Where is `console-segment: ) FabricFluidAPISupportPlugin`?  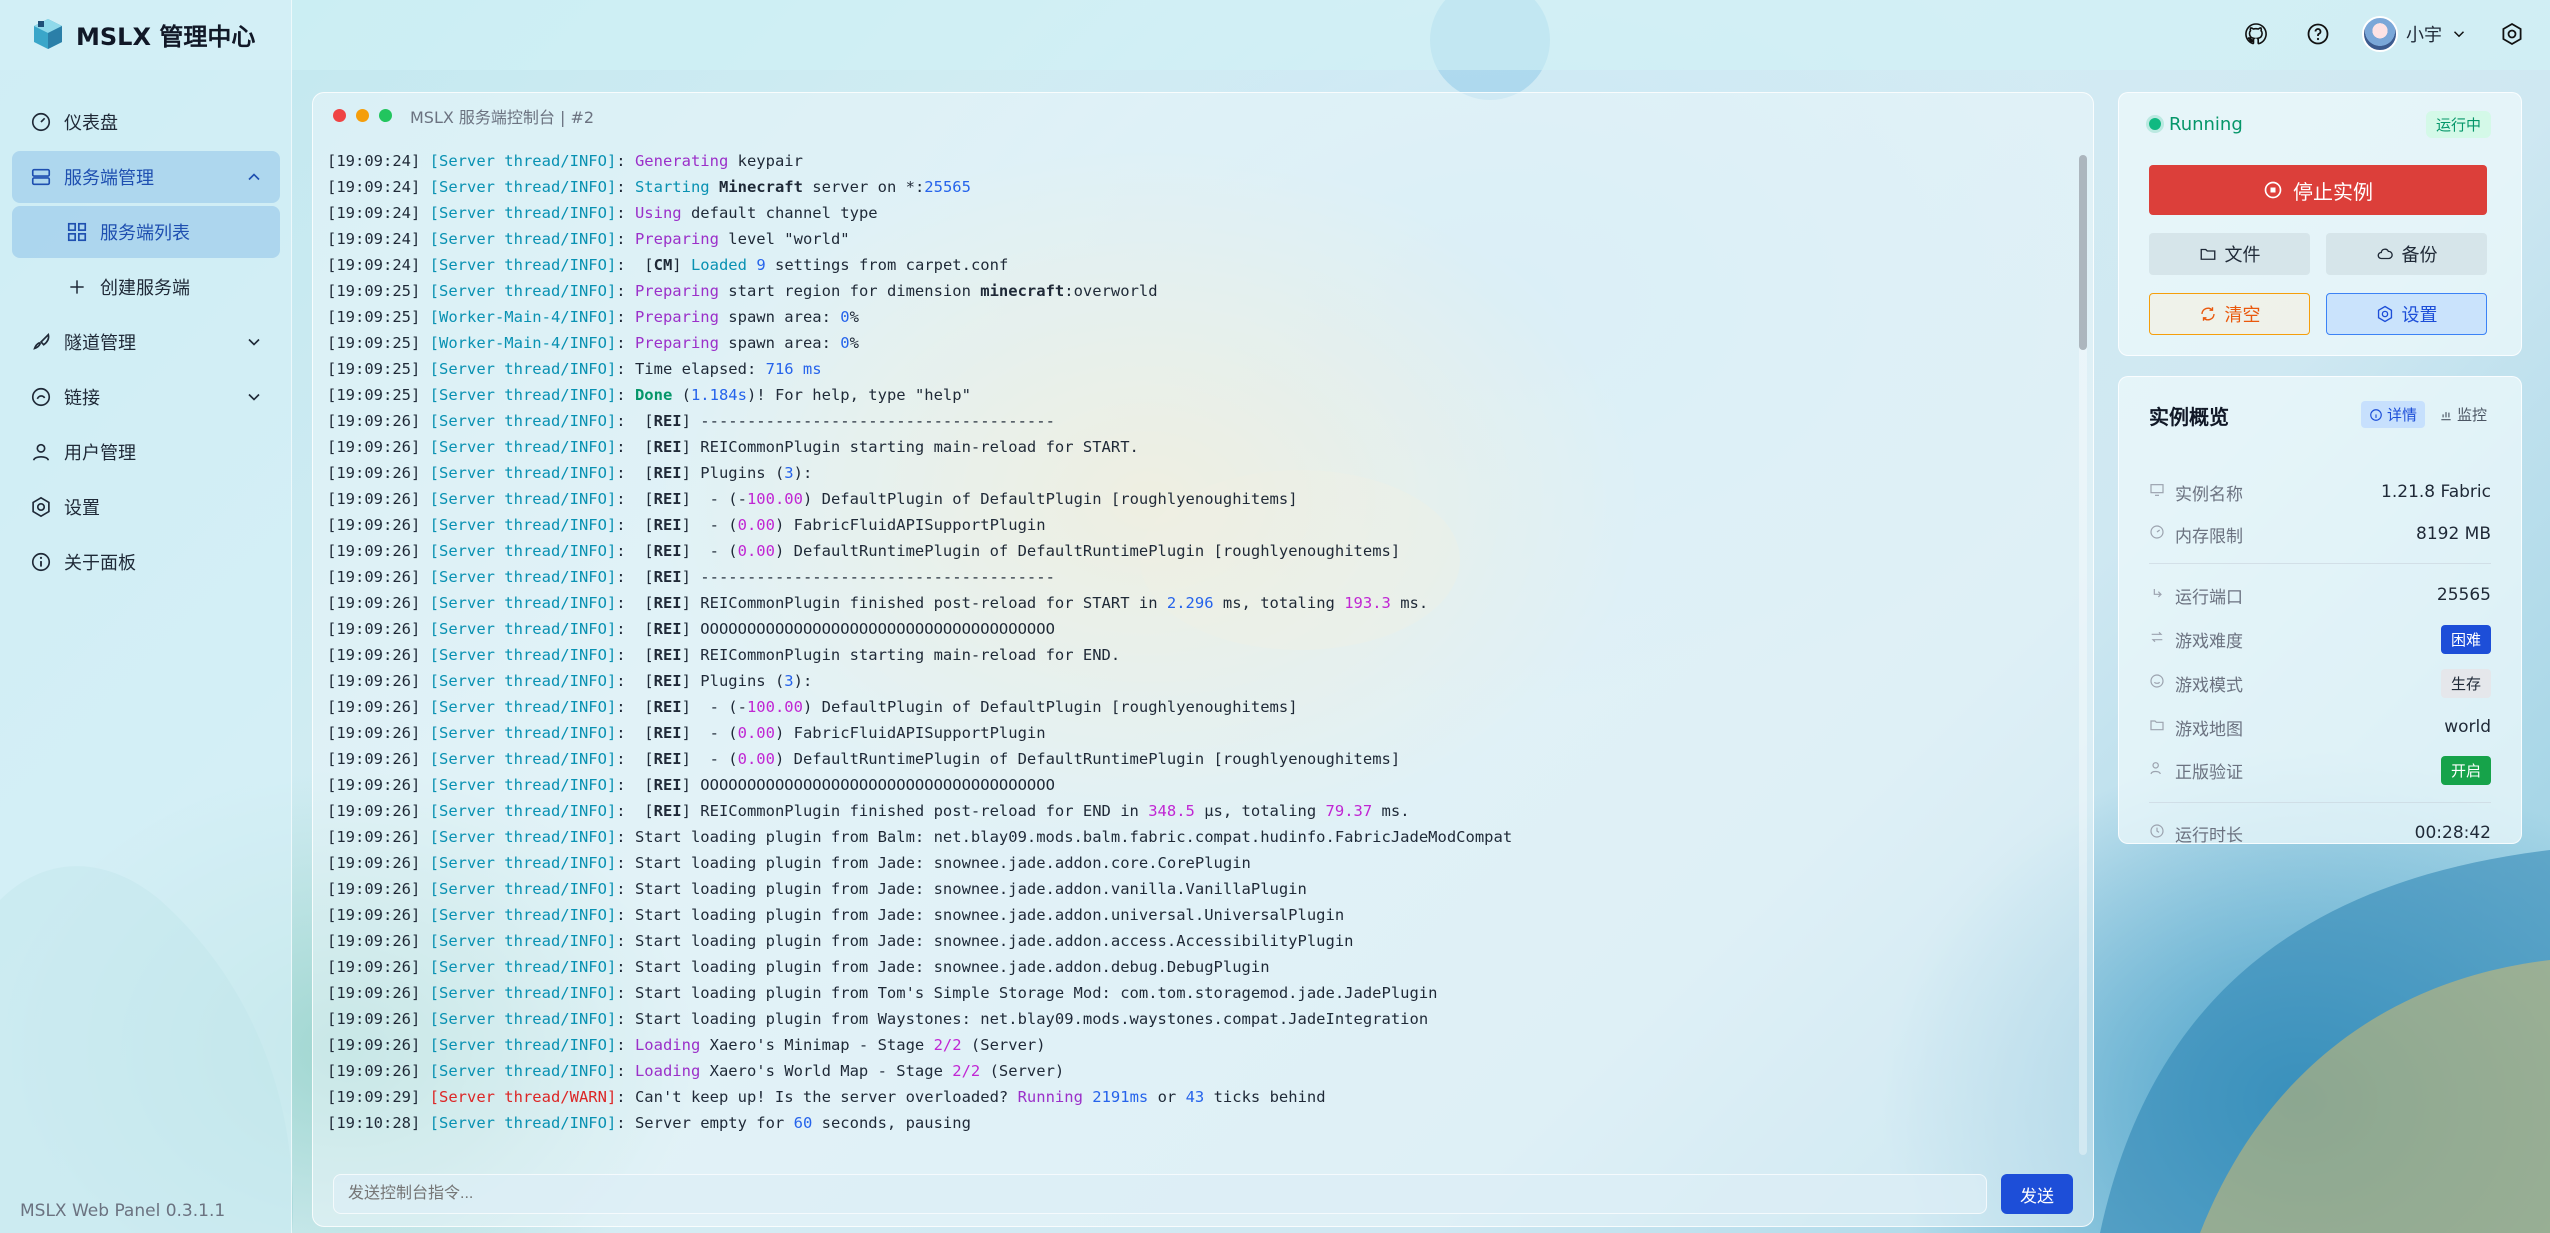
console-segment: ) FabricFluidAPISupportPlugin is located at coordinates (910, 733).